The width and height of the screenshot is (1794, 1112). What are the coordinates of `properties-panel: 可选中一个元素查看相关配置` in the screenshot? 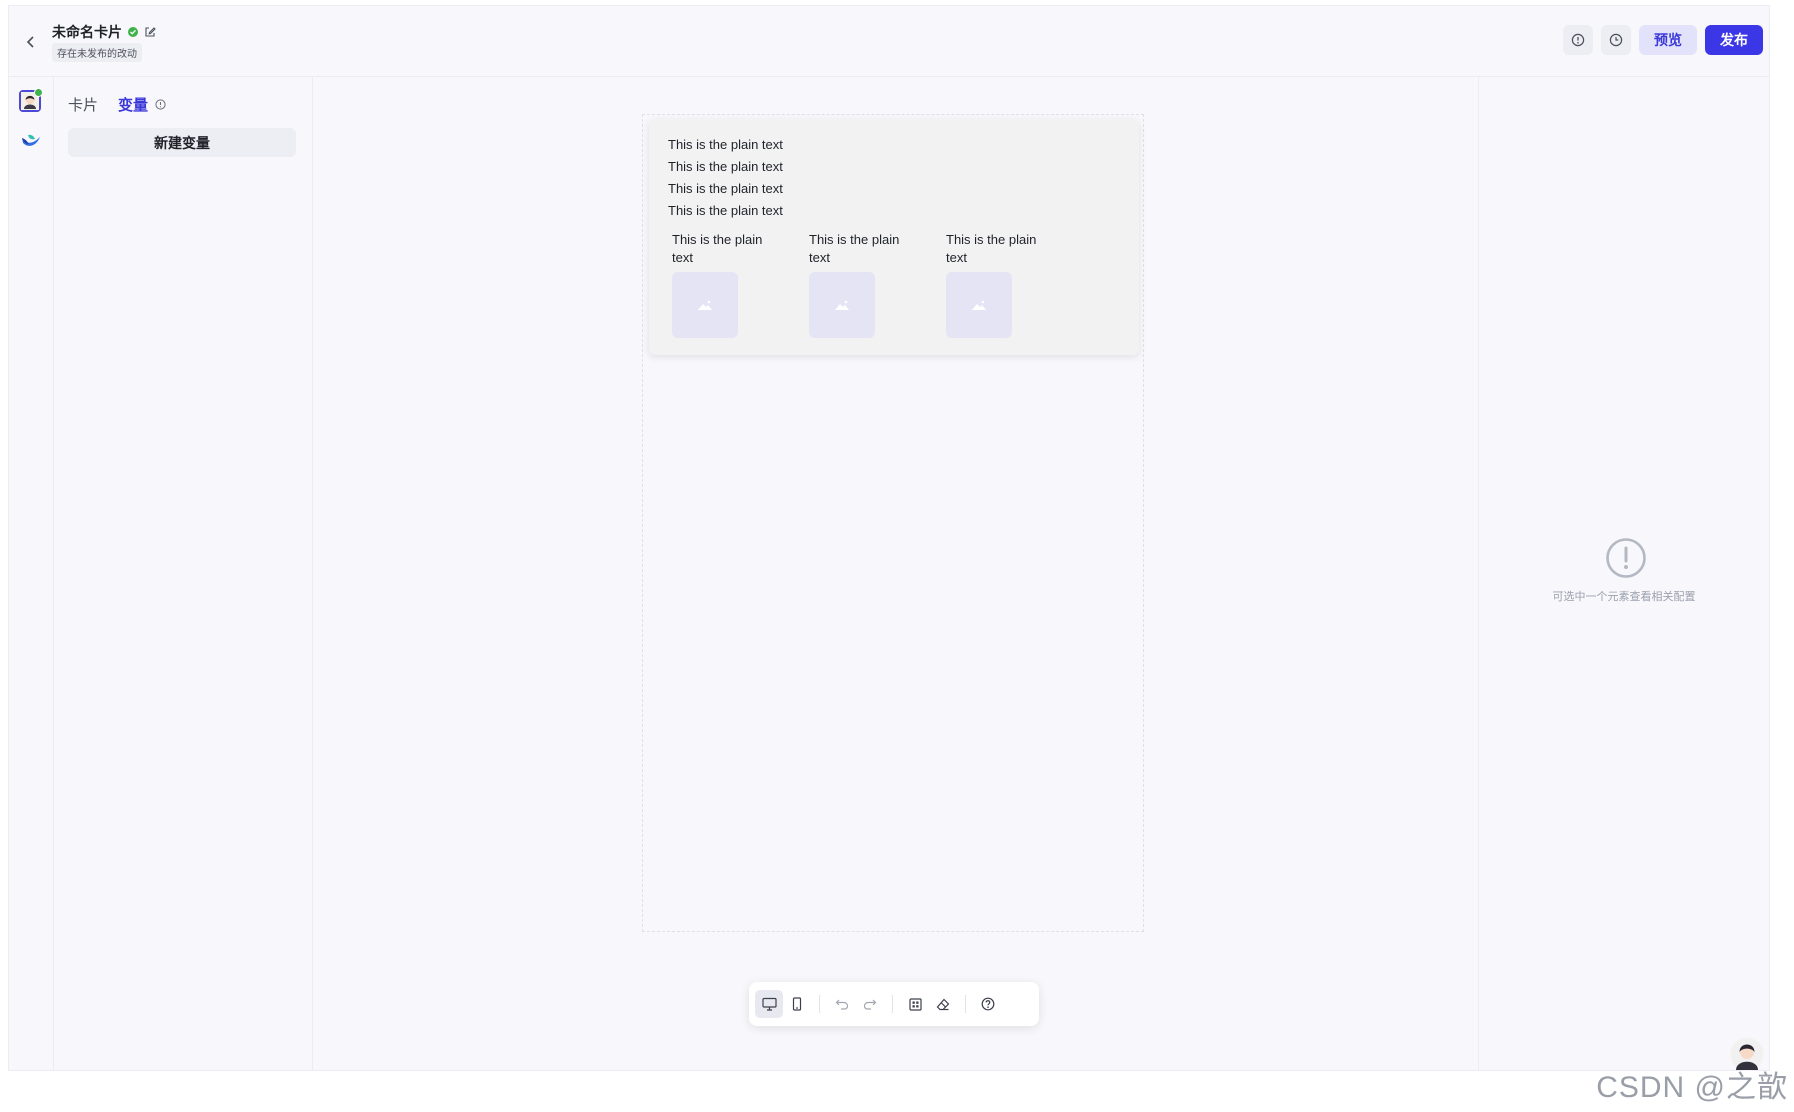 It's located at (1623, 573).